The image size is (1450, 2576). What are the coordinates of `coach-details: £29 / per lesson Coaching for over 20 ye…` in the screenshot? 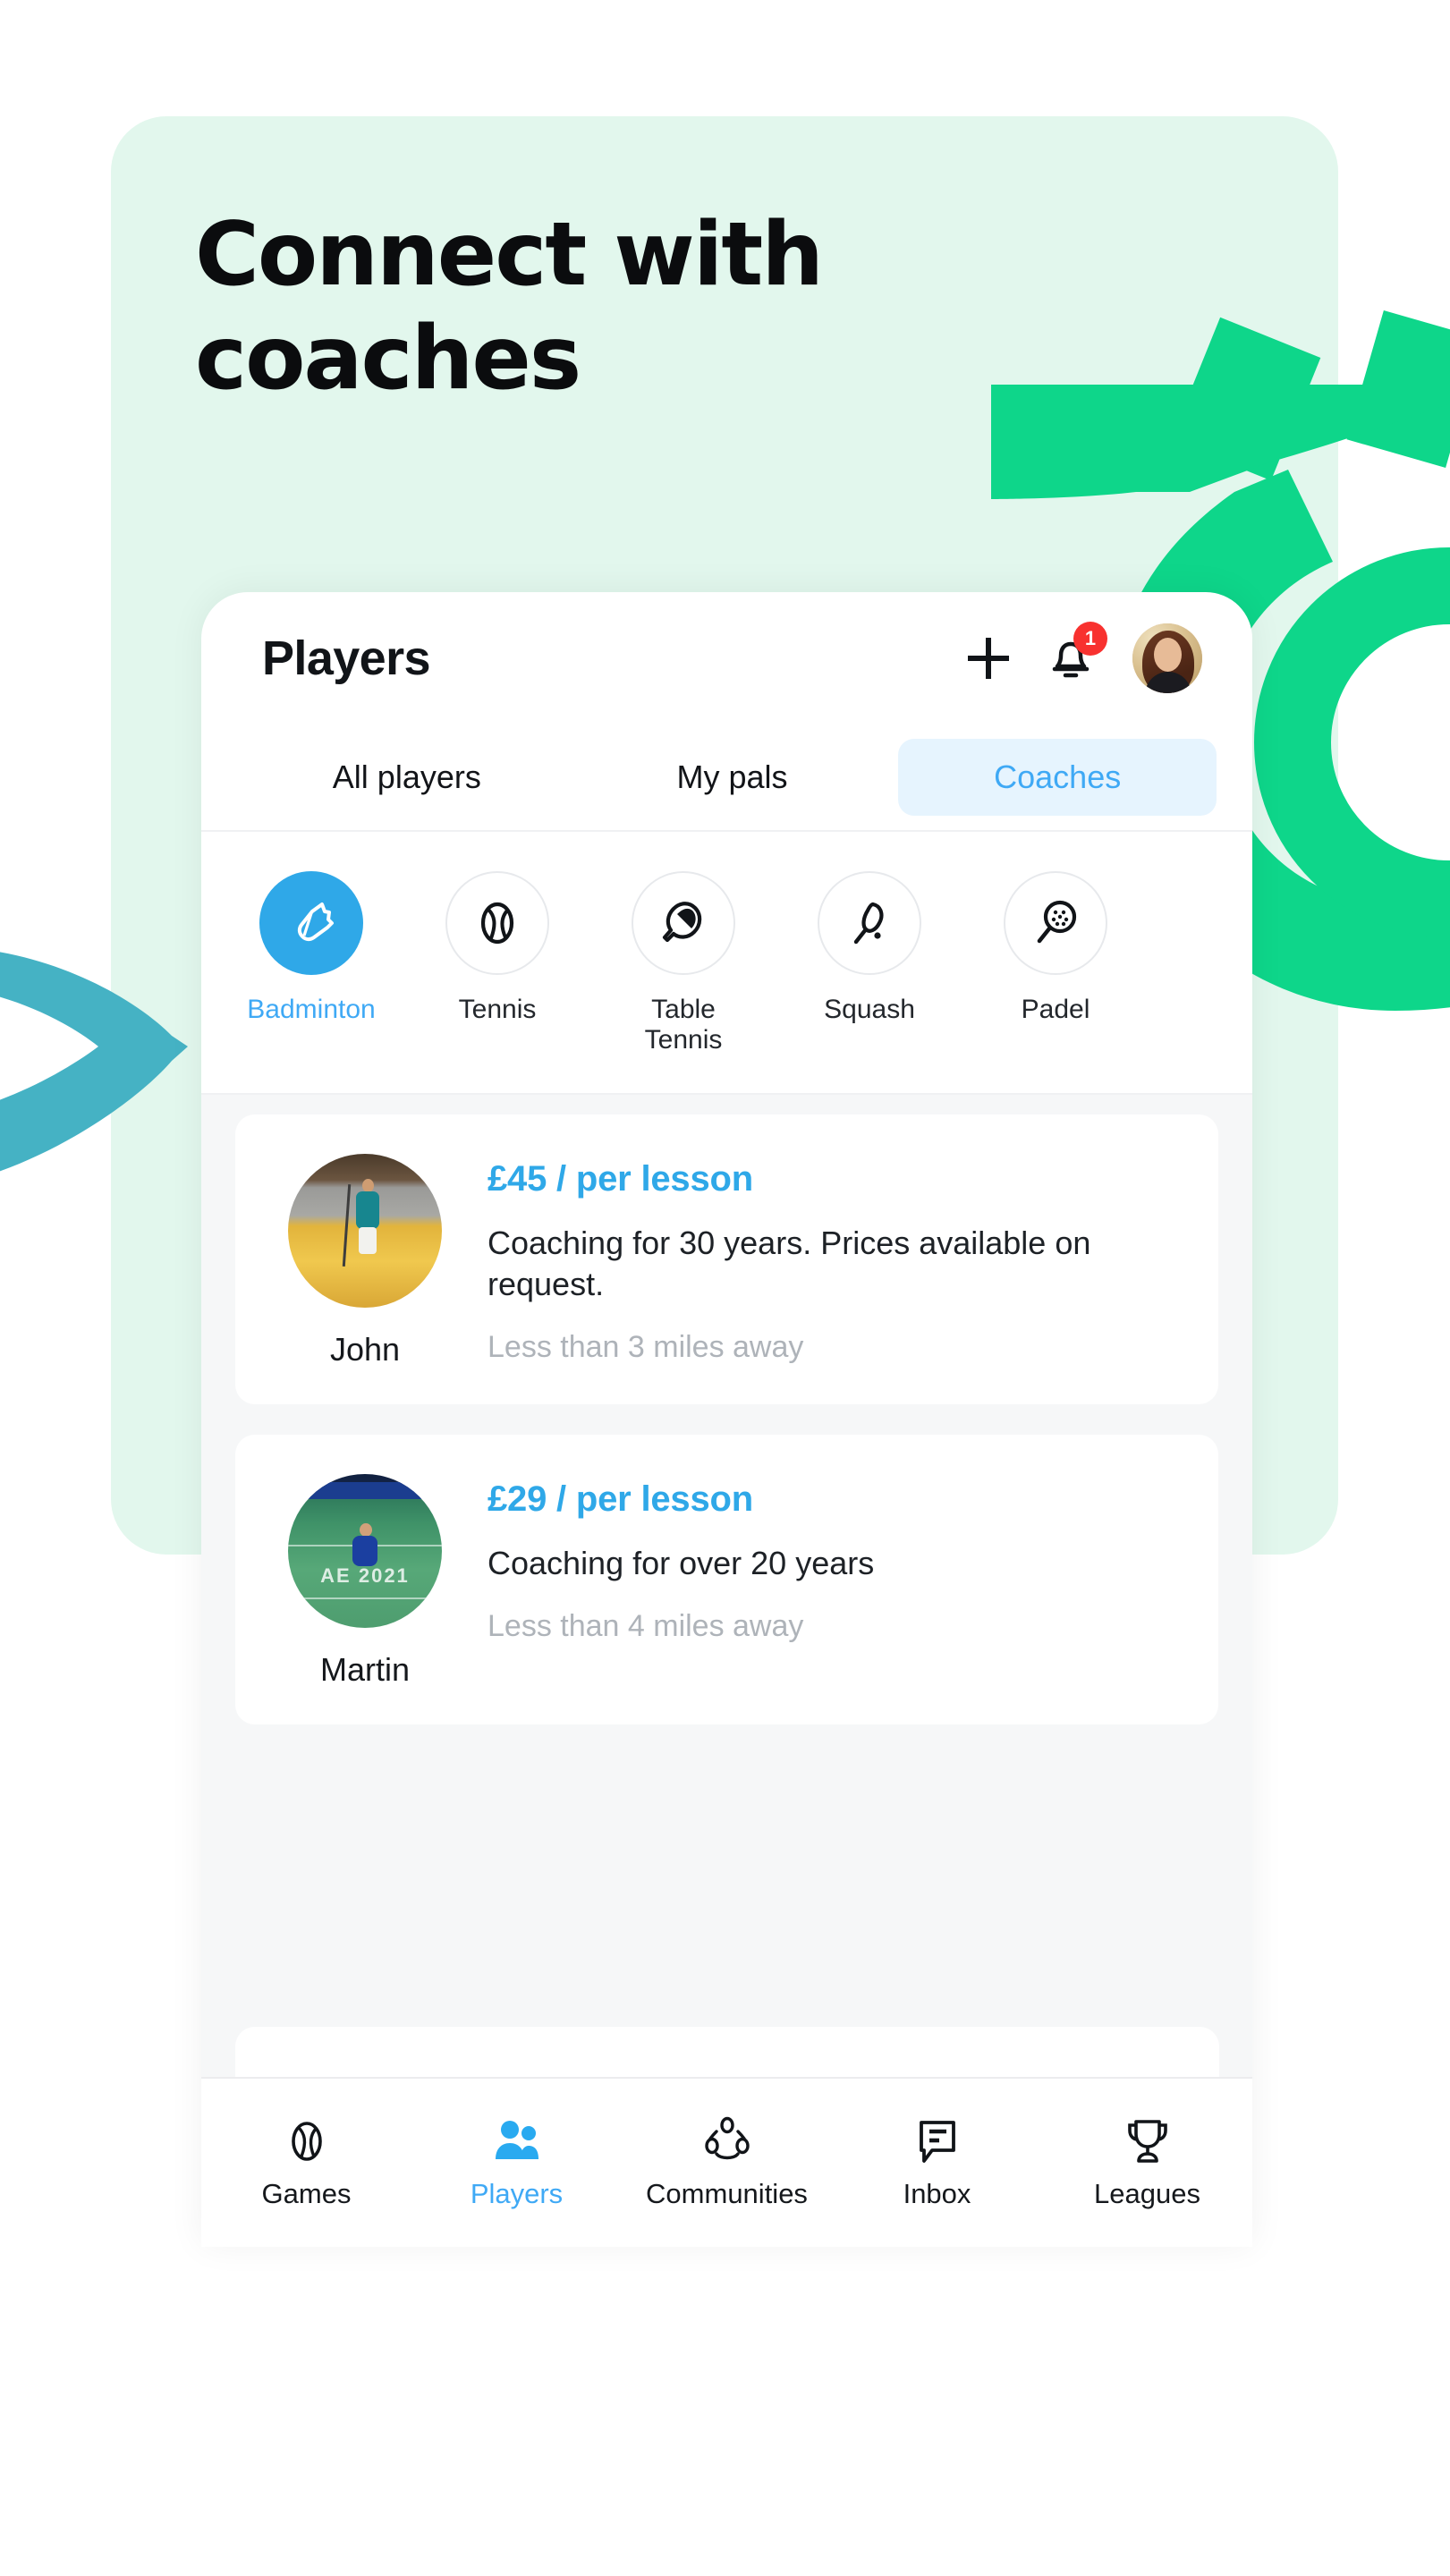 It's located at (835, 1581).